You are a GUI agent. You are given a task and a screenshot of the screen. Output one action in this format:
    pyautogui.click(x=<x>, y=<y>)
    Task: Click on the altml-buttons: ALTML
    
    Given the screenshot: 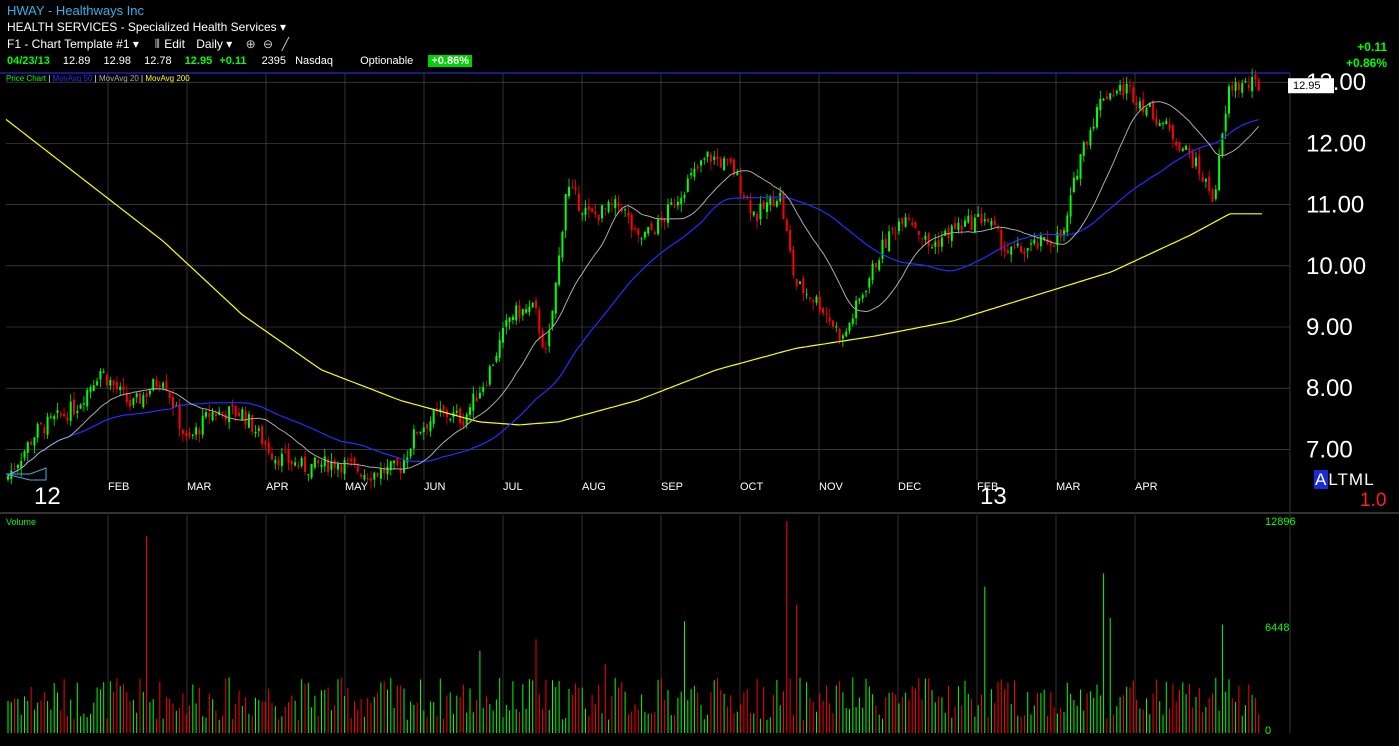 What is the action you would take?
    pyautogui.click(x=1344, y=480)
    